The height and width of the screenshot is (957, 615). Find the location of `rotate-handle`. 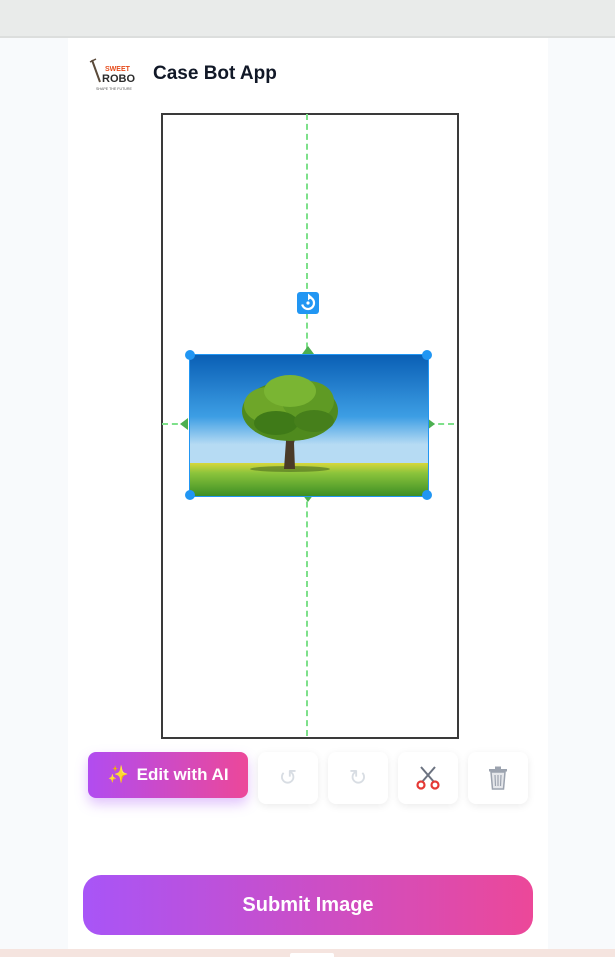

rotate-handle is located at coordinates (308, 303).